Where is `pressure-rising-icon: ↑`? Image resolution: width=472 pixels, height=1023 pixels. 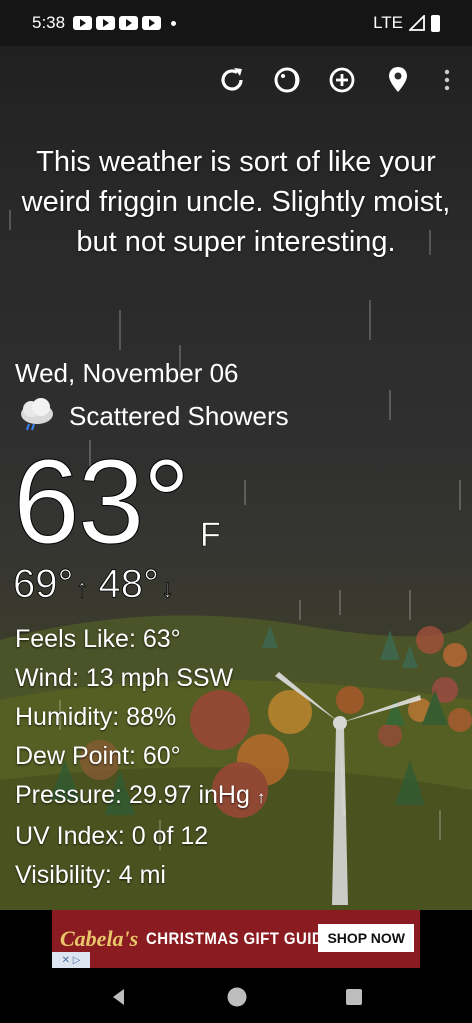 pressure-rising-icon: ↑ is located at coordinates (261, 797).